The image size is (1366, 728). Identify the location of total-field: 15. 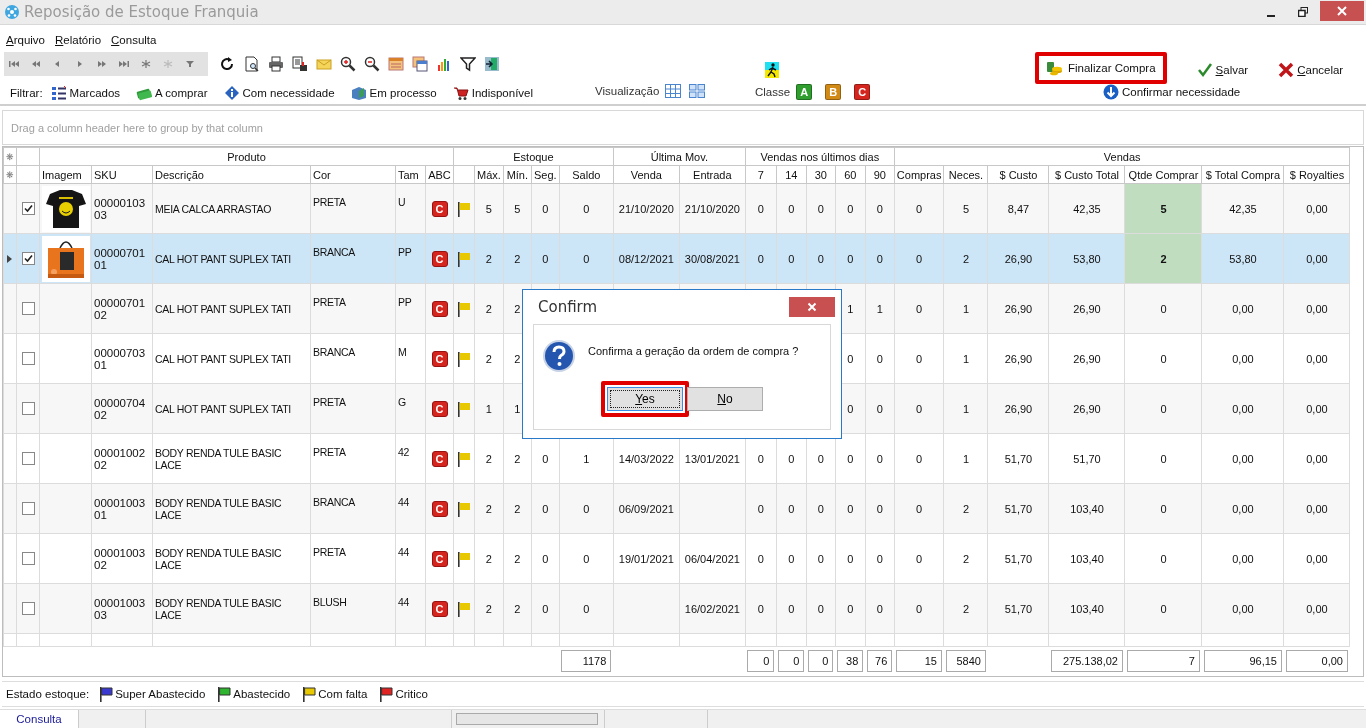
(919, 661).